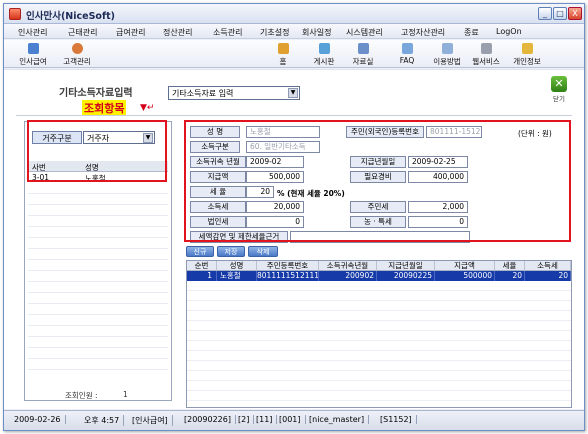  What do you see at coordinates (203, 93) in the screenshot?
I see `screen-selector-value: 기타소득자료 입력` at bounding box center [203, 93].